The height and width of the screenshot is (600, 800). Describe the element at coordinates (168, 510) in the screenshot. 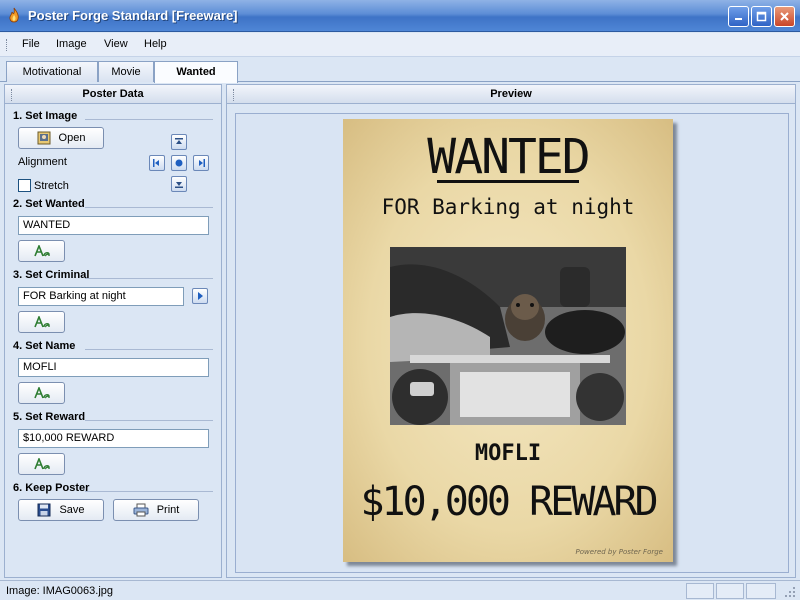

I see `print-label: Print` at that location.